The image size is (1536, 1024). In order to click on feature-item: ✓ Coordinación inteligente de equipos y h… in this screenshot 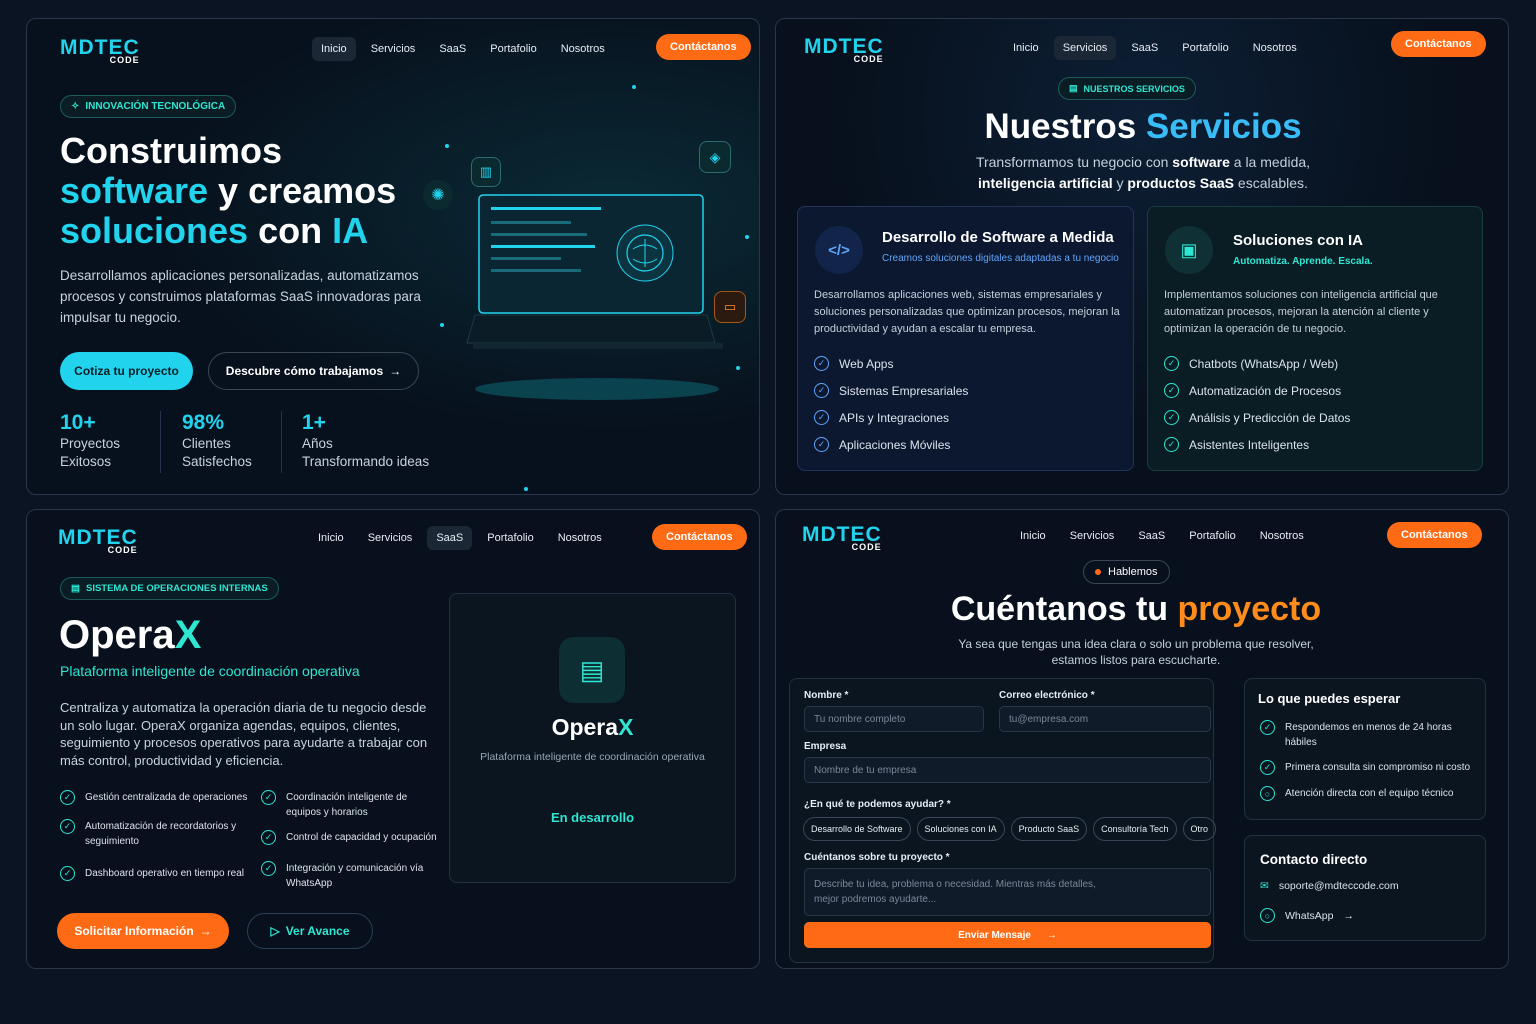, I will do `click(352, 805)`.